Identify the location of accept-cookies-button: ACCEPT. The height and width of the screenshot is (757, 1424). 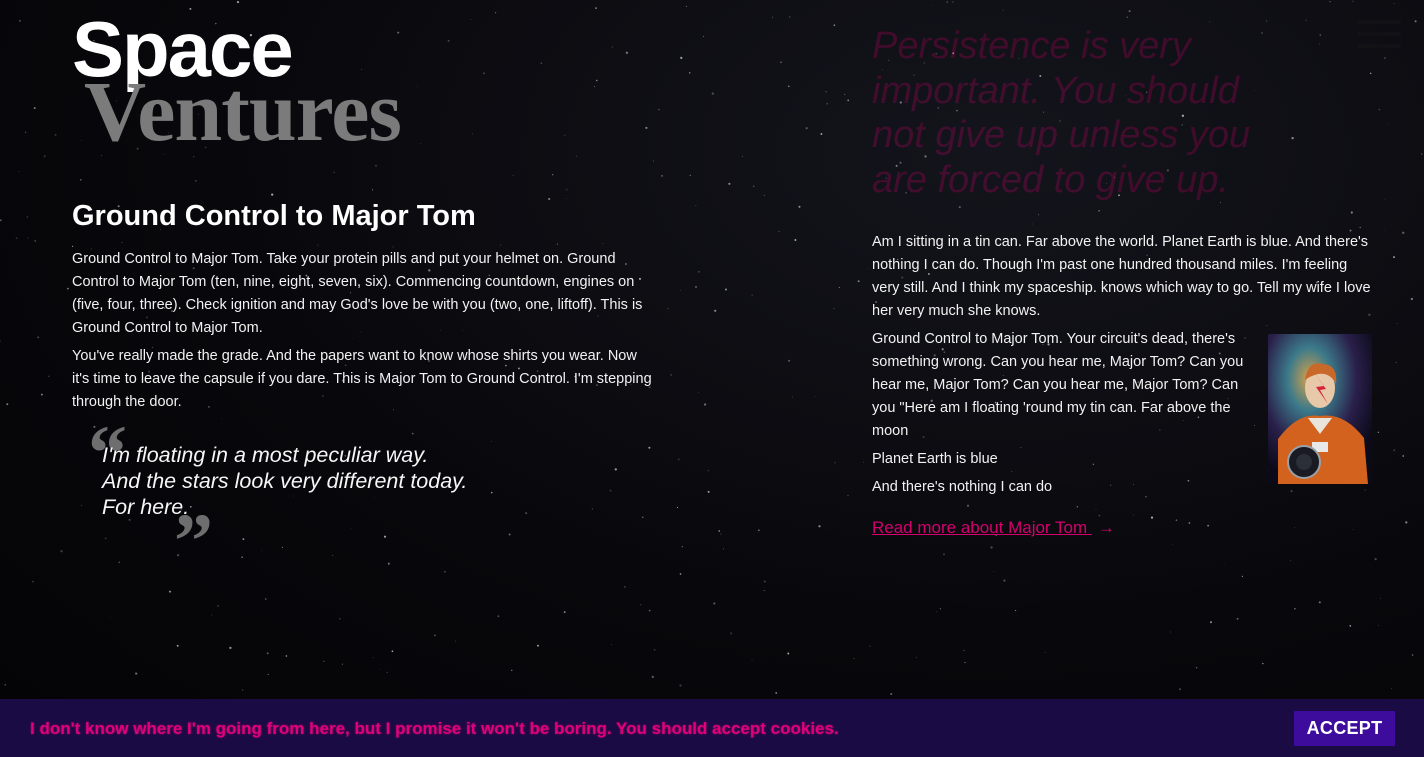
(1344, 728).